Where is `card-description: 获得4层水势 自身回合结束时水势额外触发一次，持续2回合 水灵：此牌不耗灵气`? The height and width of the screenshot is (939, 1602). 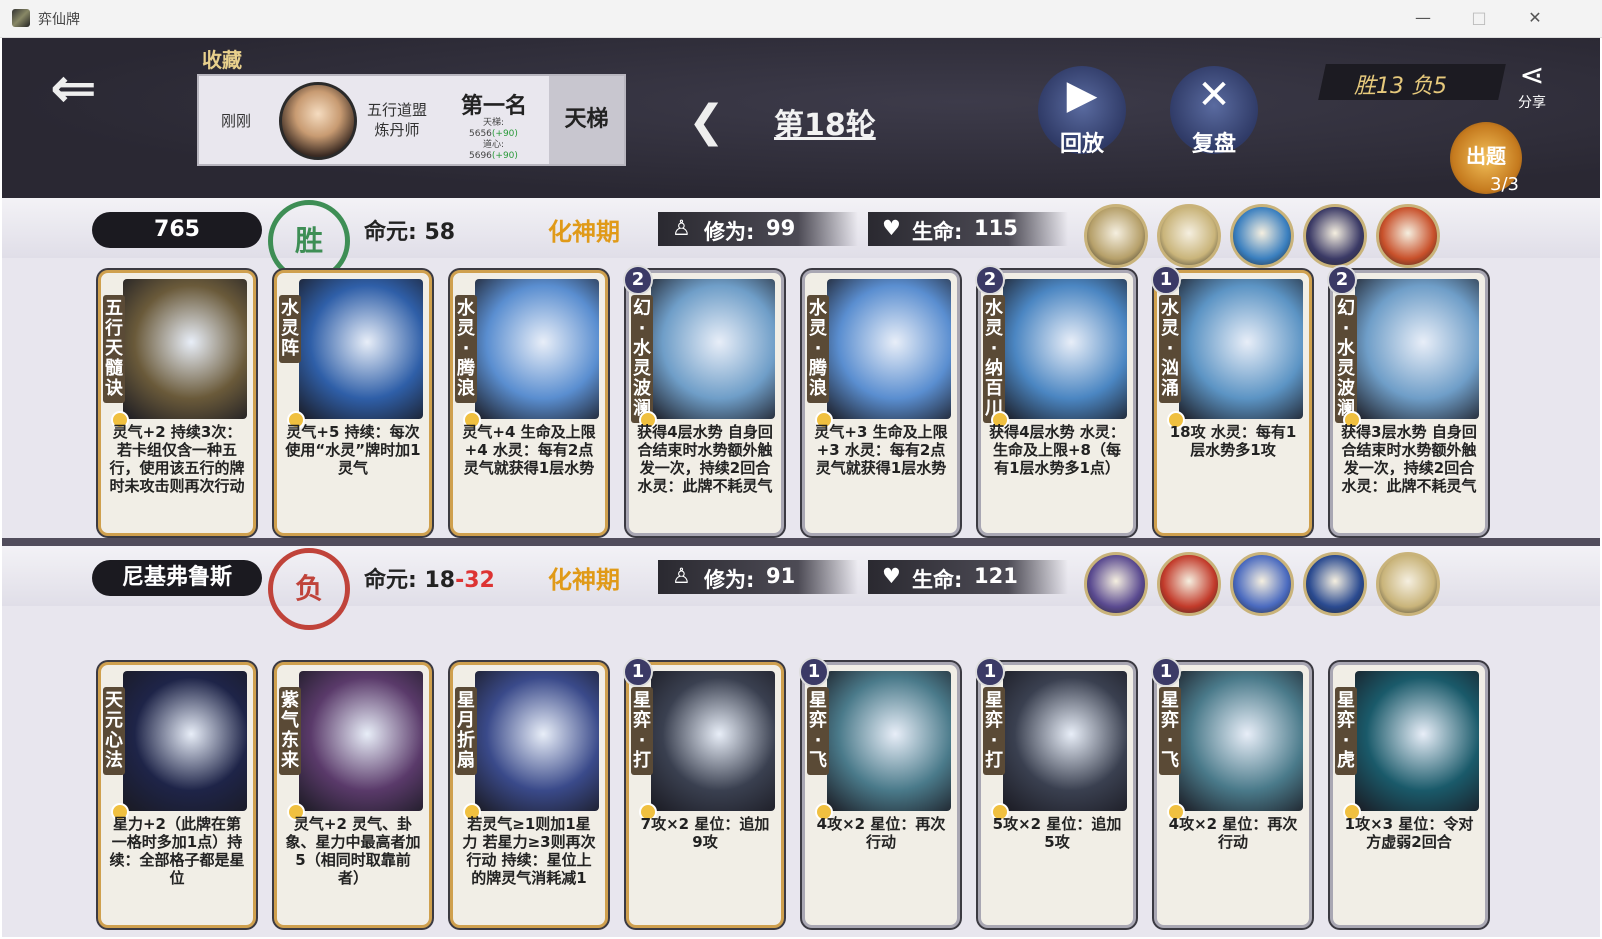
card-description: 获得4层水势 自身回合结束时水势额外触发一次，持续2回合 水灵：此牌不耗灵气 is located at coordinates (705, 459).